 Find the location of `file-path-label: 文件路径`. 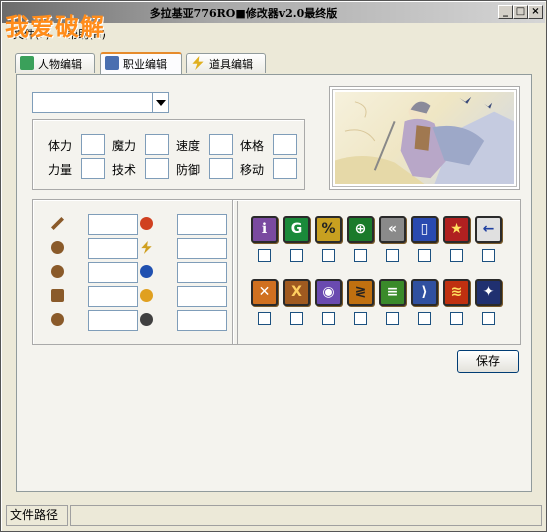

file-path-label: 文件路径 is located at coordinates (37, 515).